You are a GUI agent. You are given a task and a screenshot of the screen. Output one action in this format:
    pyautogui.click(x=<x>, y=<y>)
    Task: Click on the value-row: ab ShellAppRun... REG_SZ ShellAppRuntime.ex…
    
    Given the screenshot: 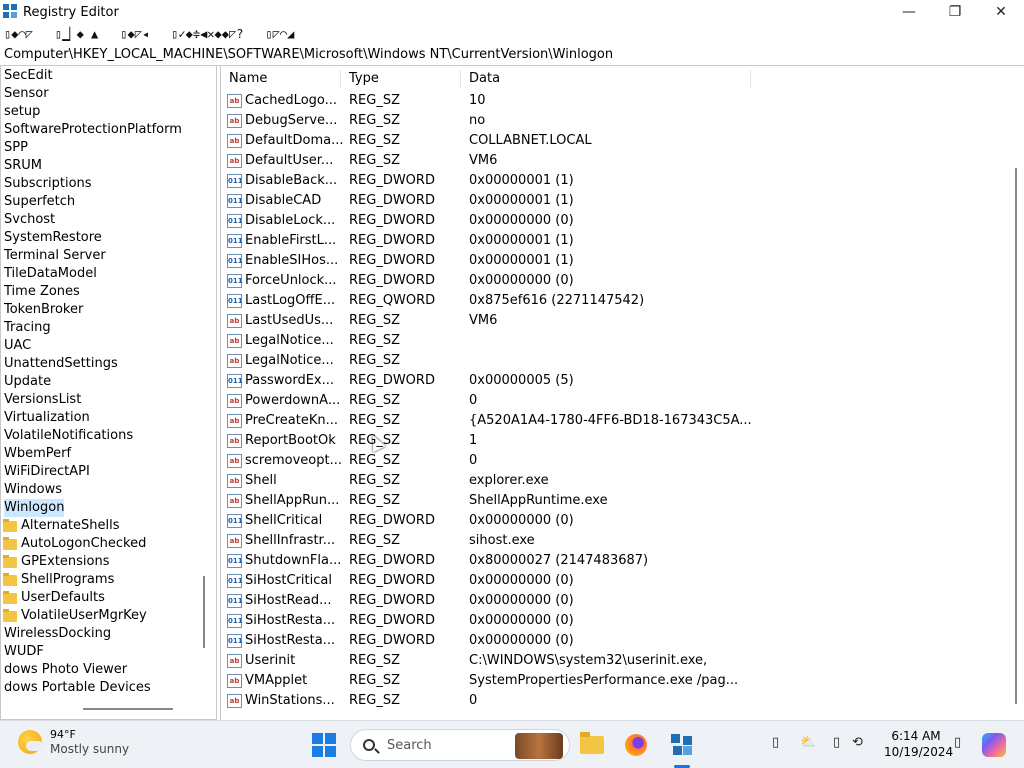 What is the action you would take?
    pyautogui.click(x=616, y=501)
    